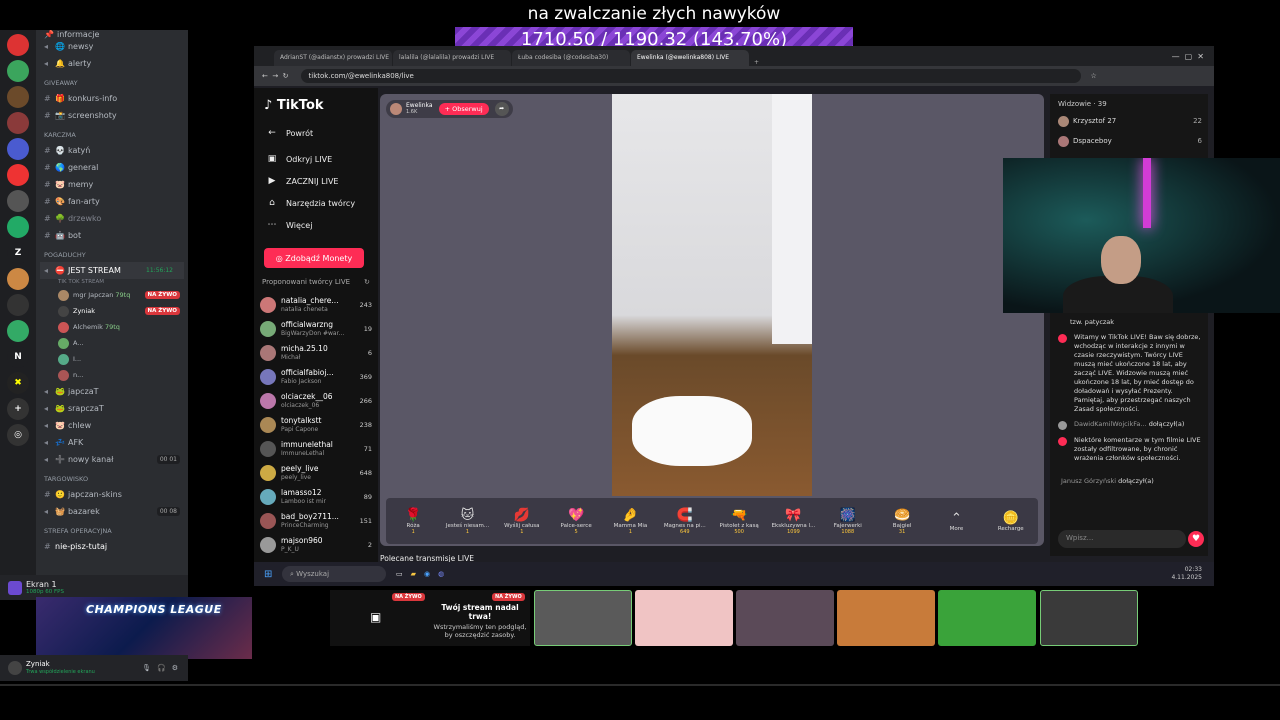 This screenshot has height=720, width=1280. I want to click on voice-channel-bazarek: ◂ 🧺 bazarek 00 08, so click(112, 511).